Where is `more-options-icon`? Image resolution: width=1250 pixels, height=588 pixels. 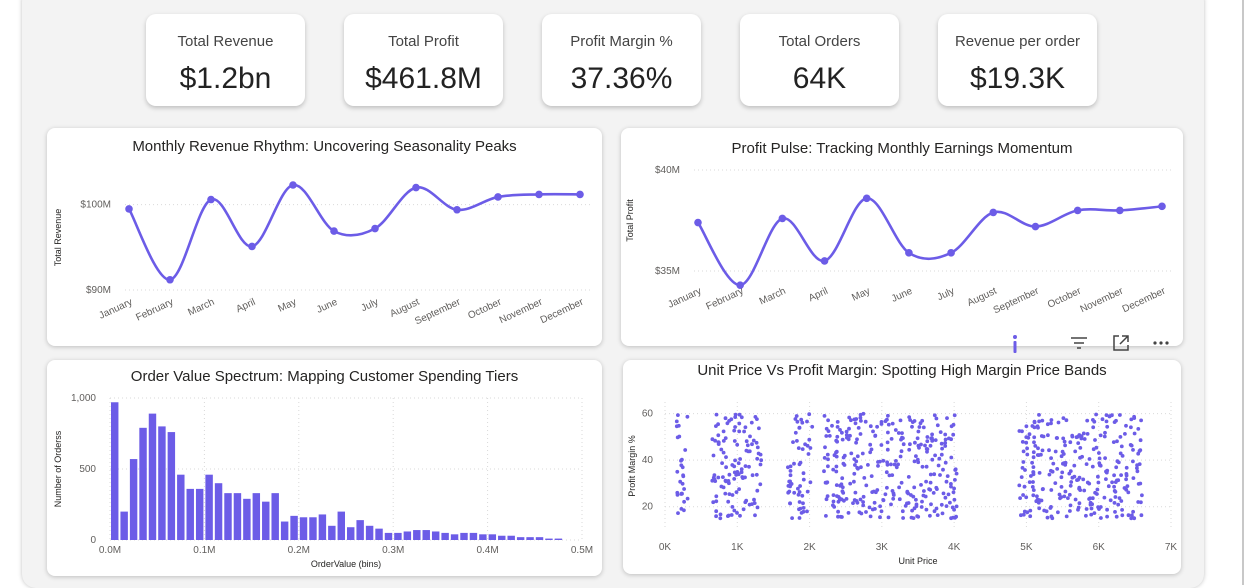
more-options-icon is located at coordinates (1161, 343).